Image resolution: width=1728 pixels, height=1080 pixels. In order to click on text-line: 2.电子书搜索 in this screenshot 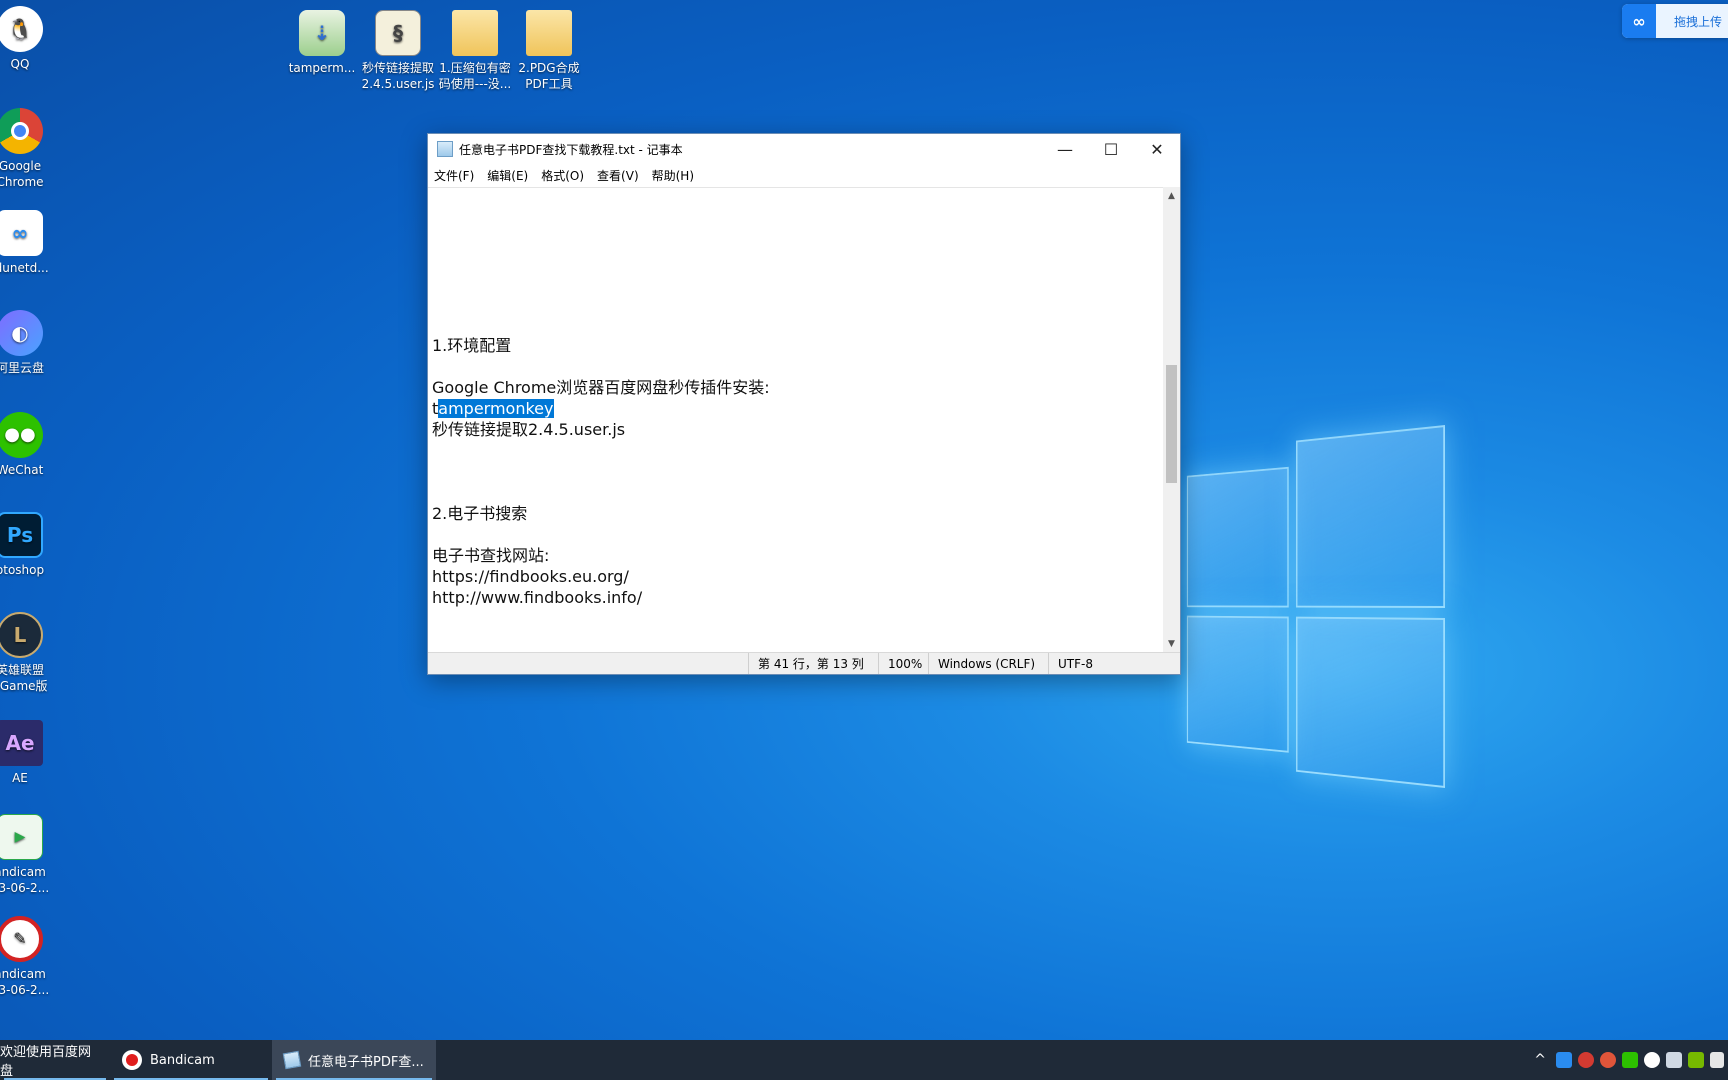, I will do `click(480, 513)`.